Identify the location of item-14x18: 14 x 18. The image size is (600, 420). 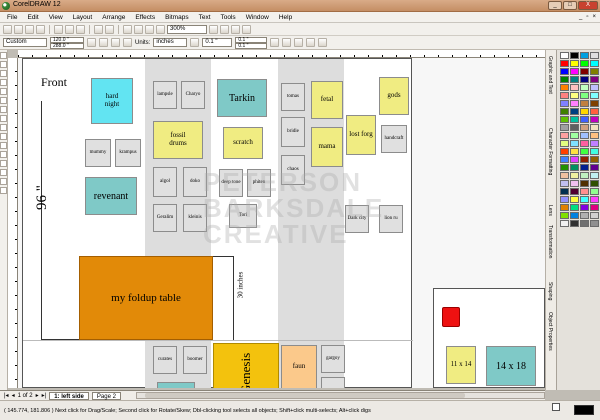
(511, 366).